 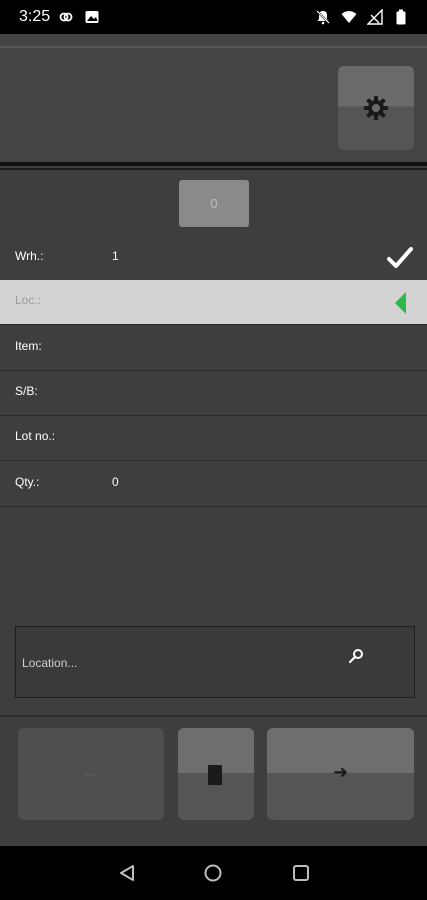 What do you see at coordinates (214, 203) in the screenshot?
I see `counter-badge: 0` at bounding box center [214, 203].